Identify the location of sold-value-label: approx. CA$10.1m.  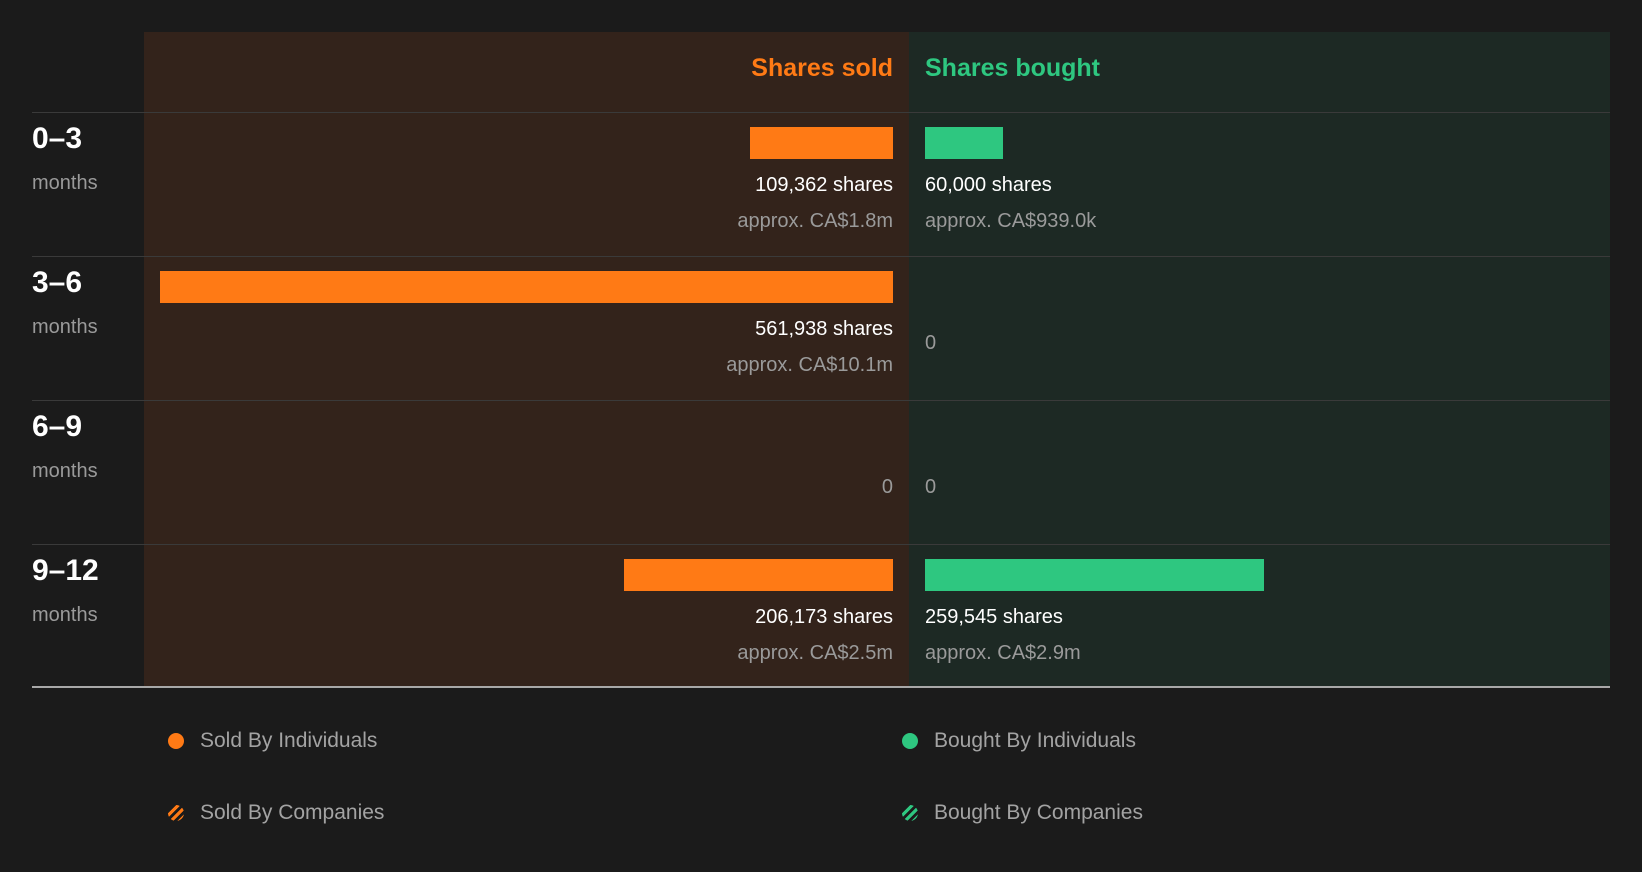
(809, 365).